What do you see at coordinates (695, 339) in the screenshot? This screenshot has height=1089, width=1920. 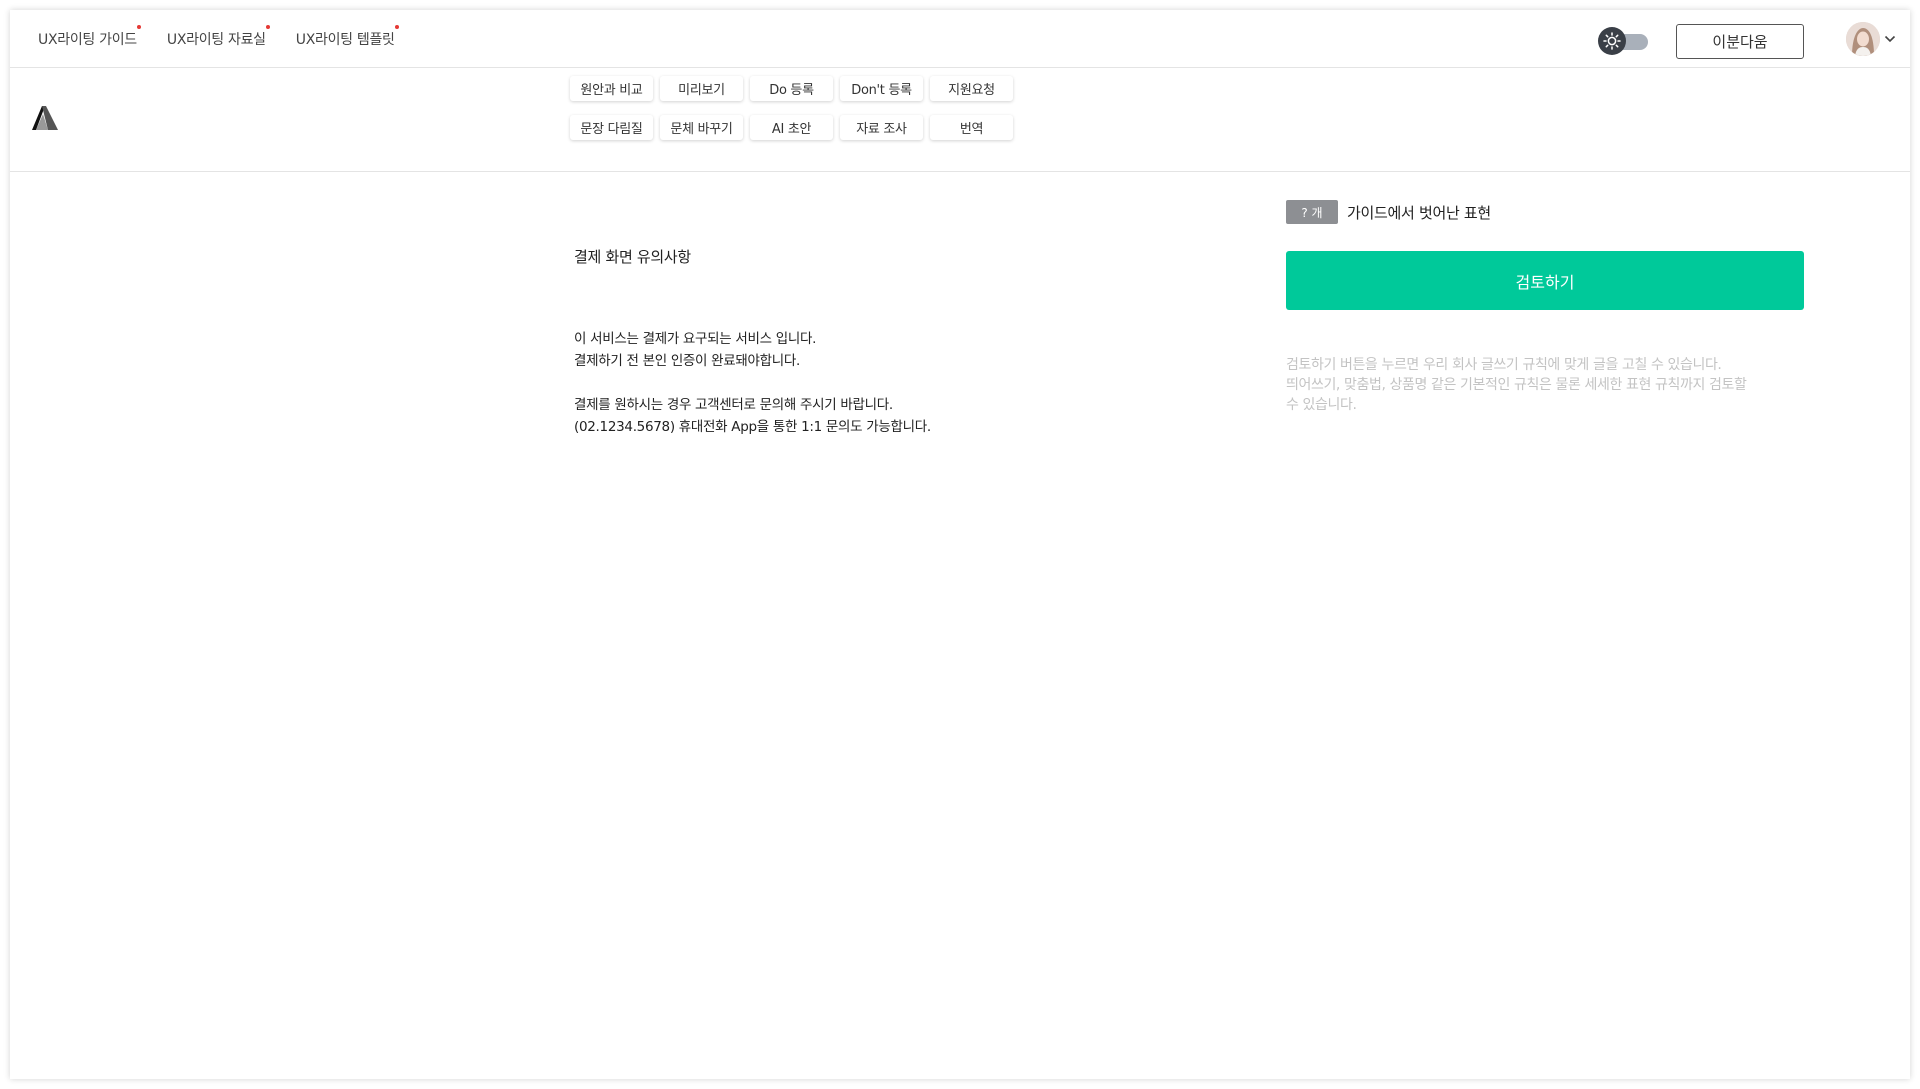 I see `document-line: 이 서비스는 결제가 요구되는 서비스 입니다.` at bounding box center [695, 339].